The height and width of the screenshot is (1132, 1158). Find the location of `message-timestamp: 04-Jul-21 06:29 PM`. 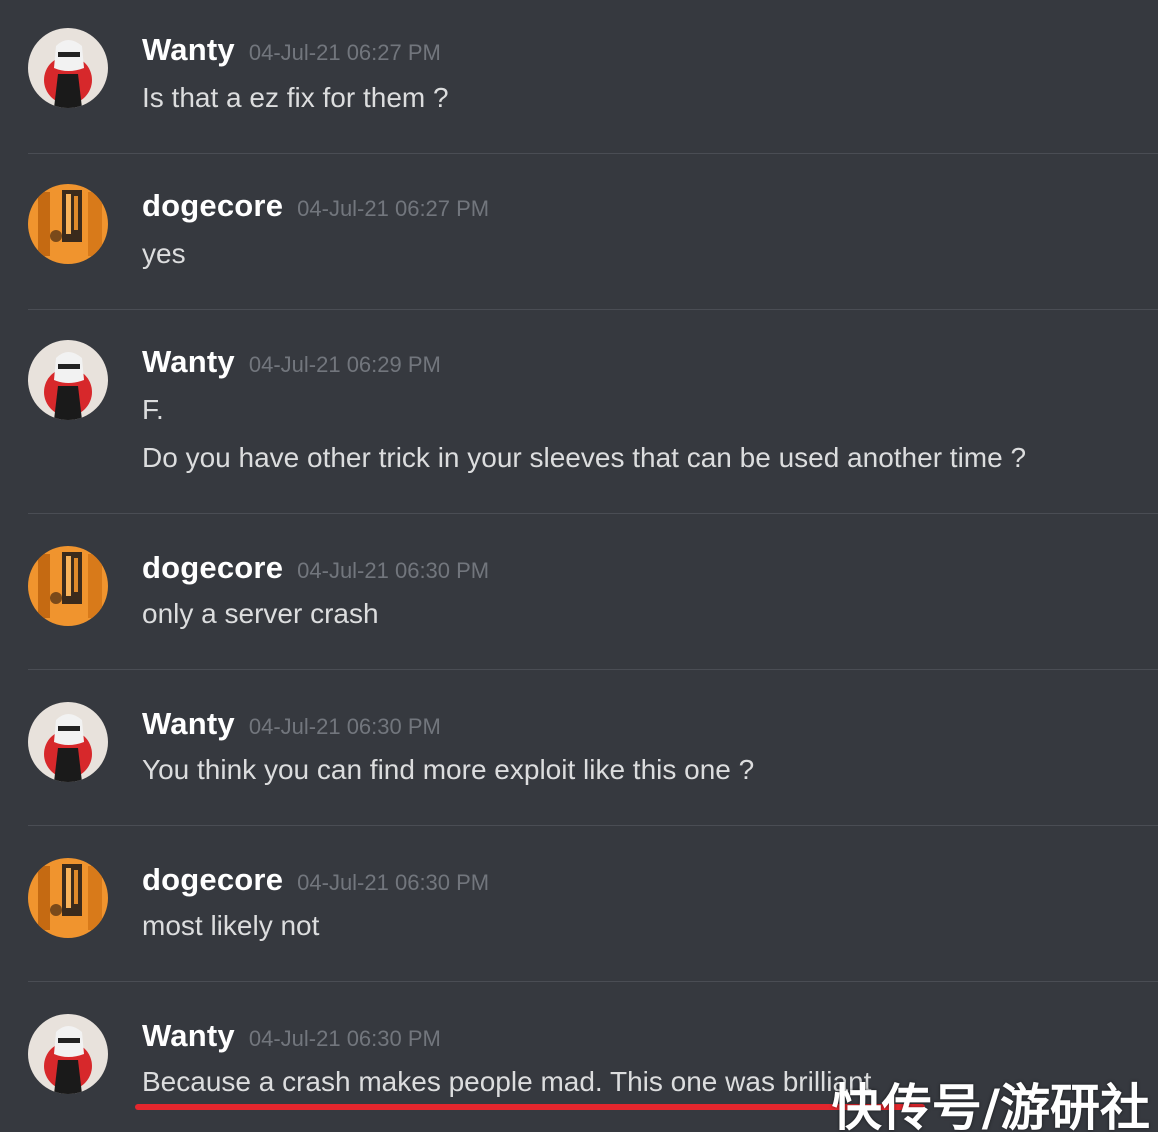

message-timestamp: 04-Jul-21 06:29 PM is located at coordinates (344, 364).